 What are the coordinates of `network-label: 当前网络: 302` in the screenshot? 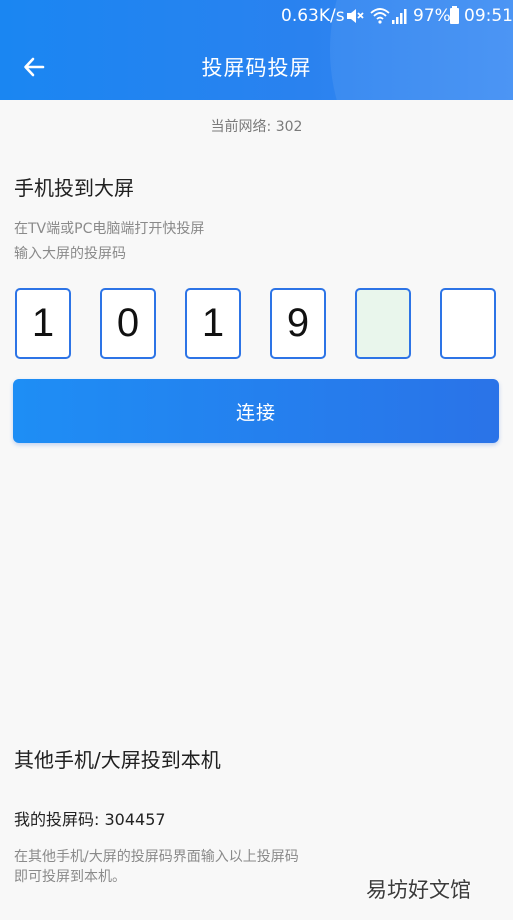 It's located at (256, 127).